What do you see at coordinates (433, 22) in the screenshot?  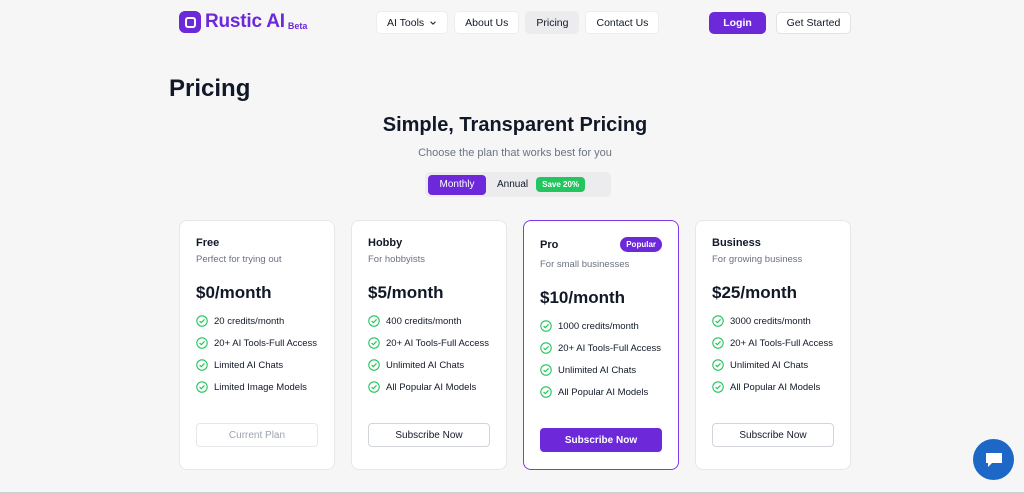 I see `chevron-down-icon` at bounding box center [433, 22].